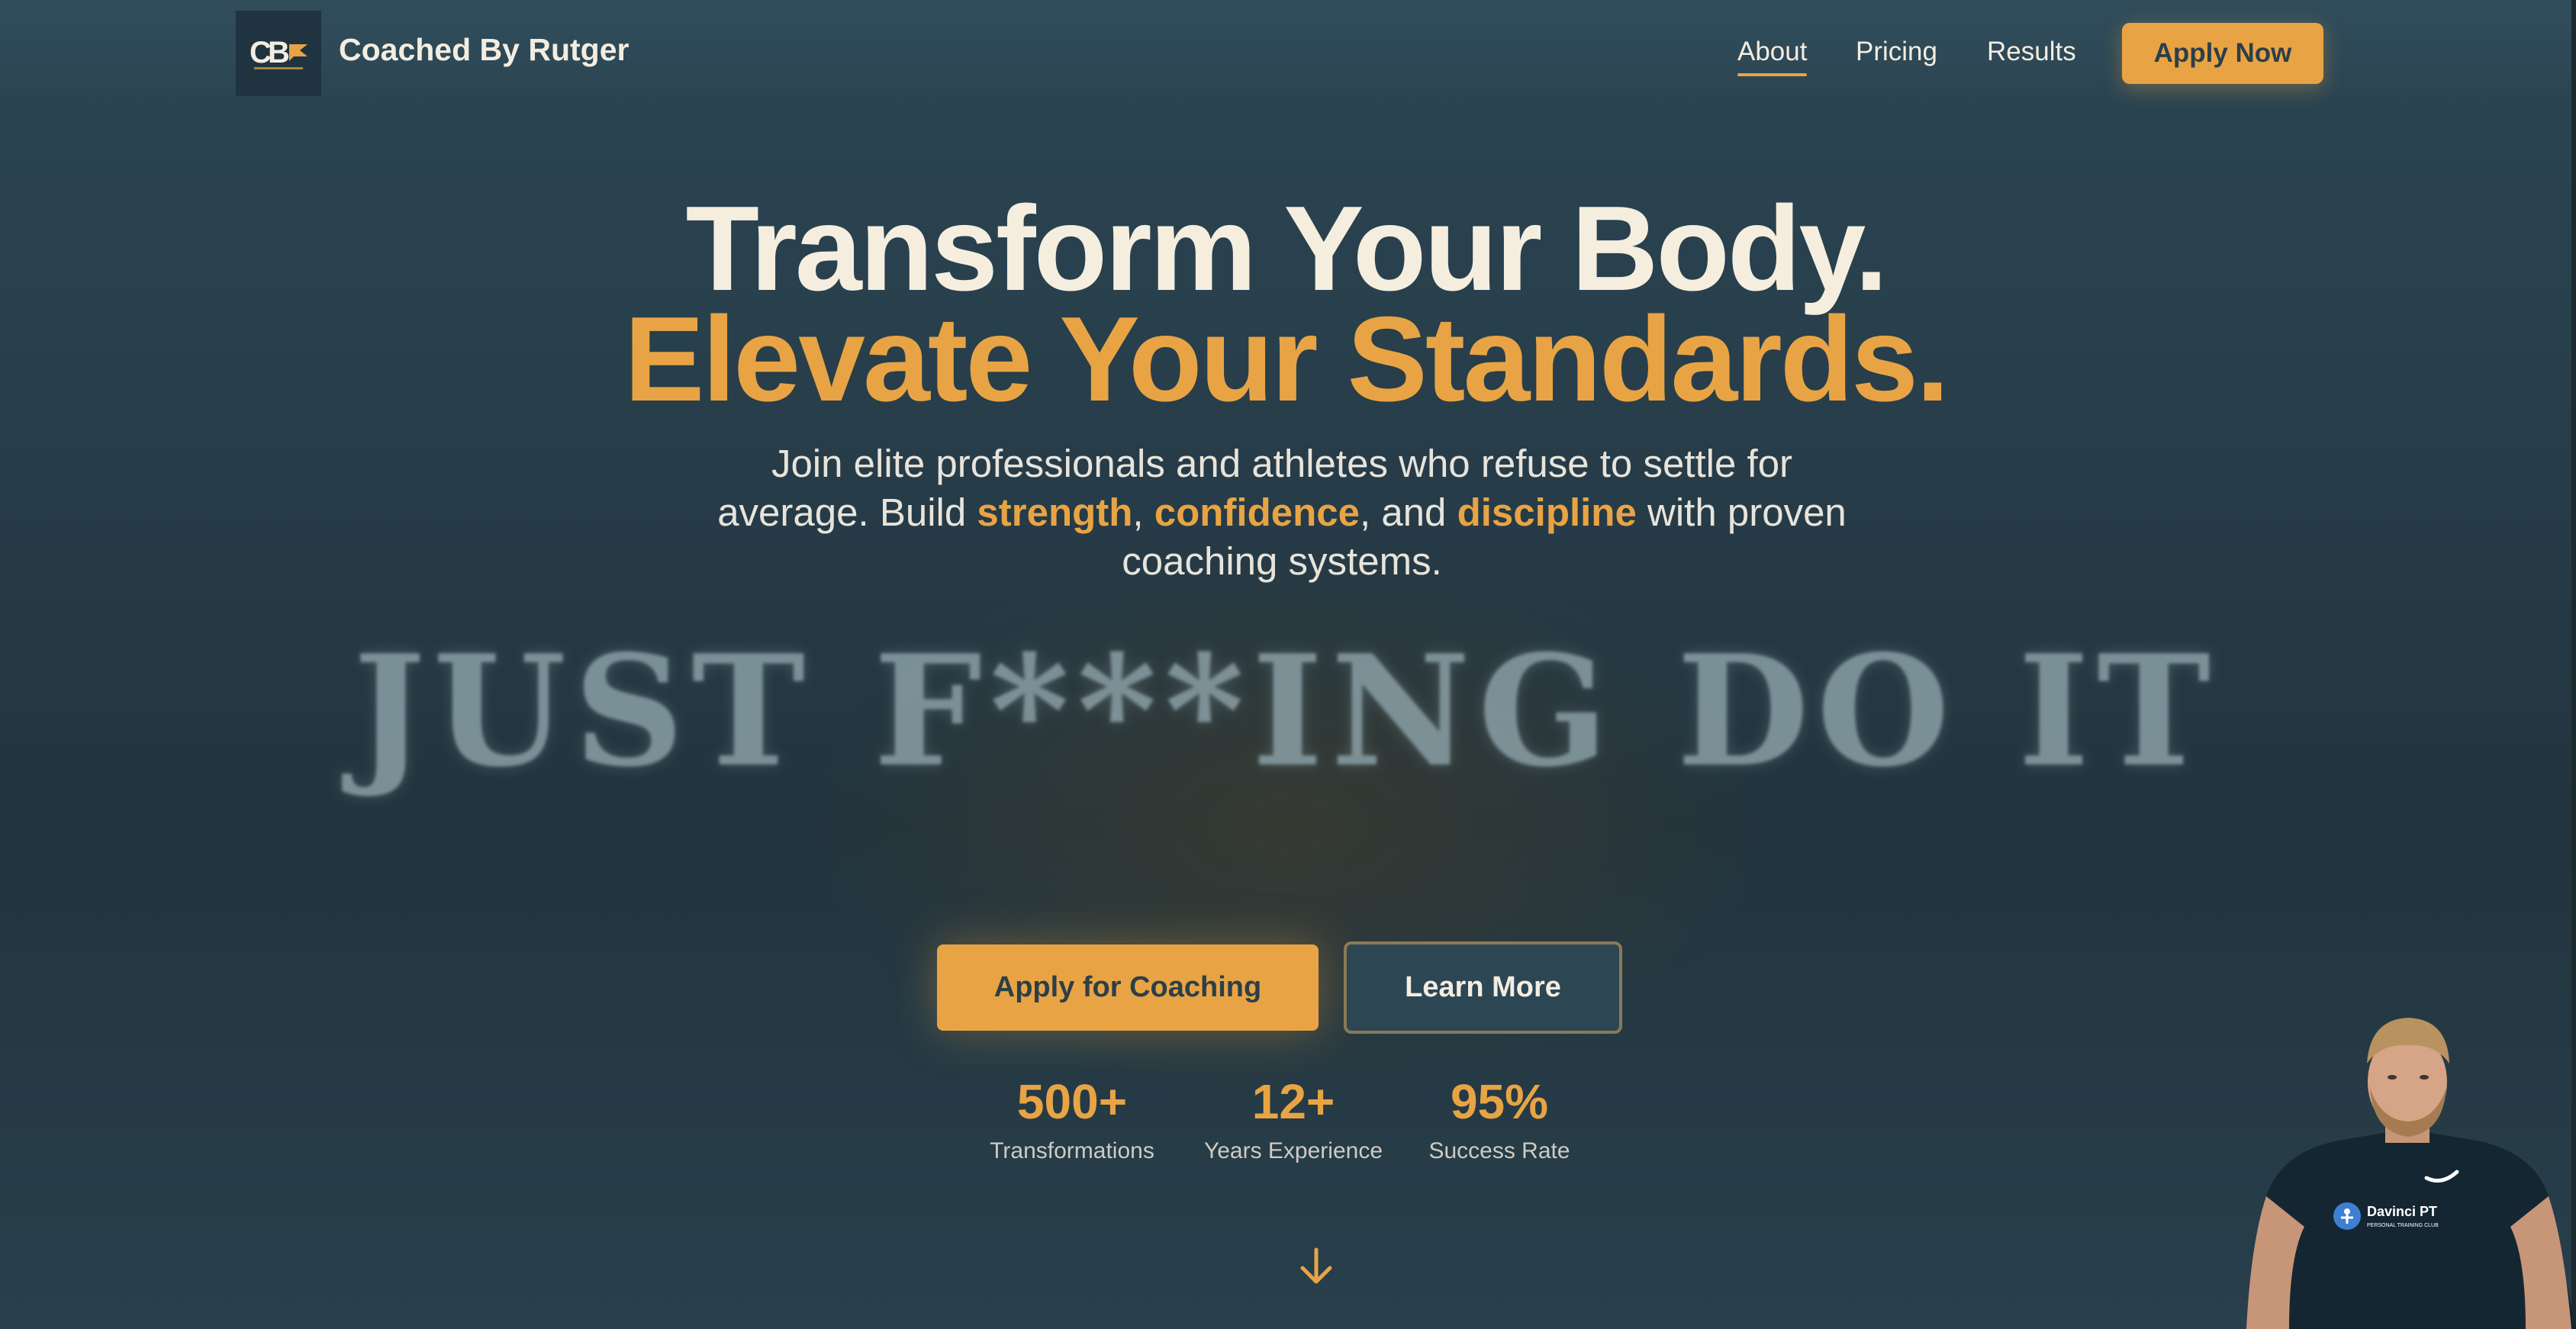  Describe the element at coordinates (1128, 988) in the screenshot. I see `apply-for-coaching-button: Apply for Coaching` at that location.